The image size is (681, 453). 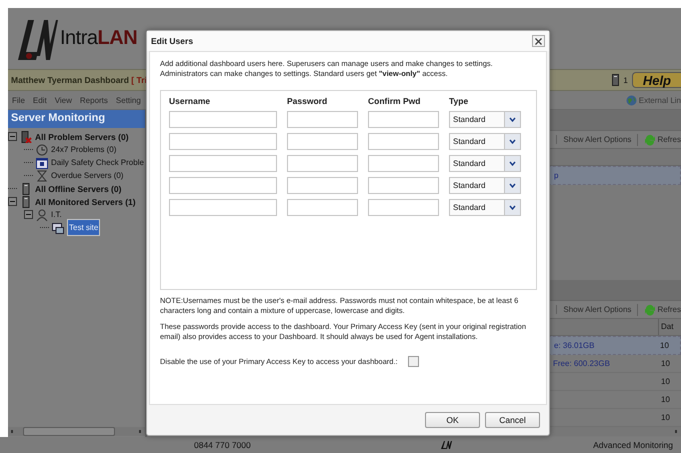 What do you see at coordinates (78, 189) in the screenshot?
I see `tree-item: All Offline Servers (0)` at bounding box center [78, 189].